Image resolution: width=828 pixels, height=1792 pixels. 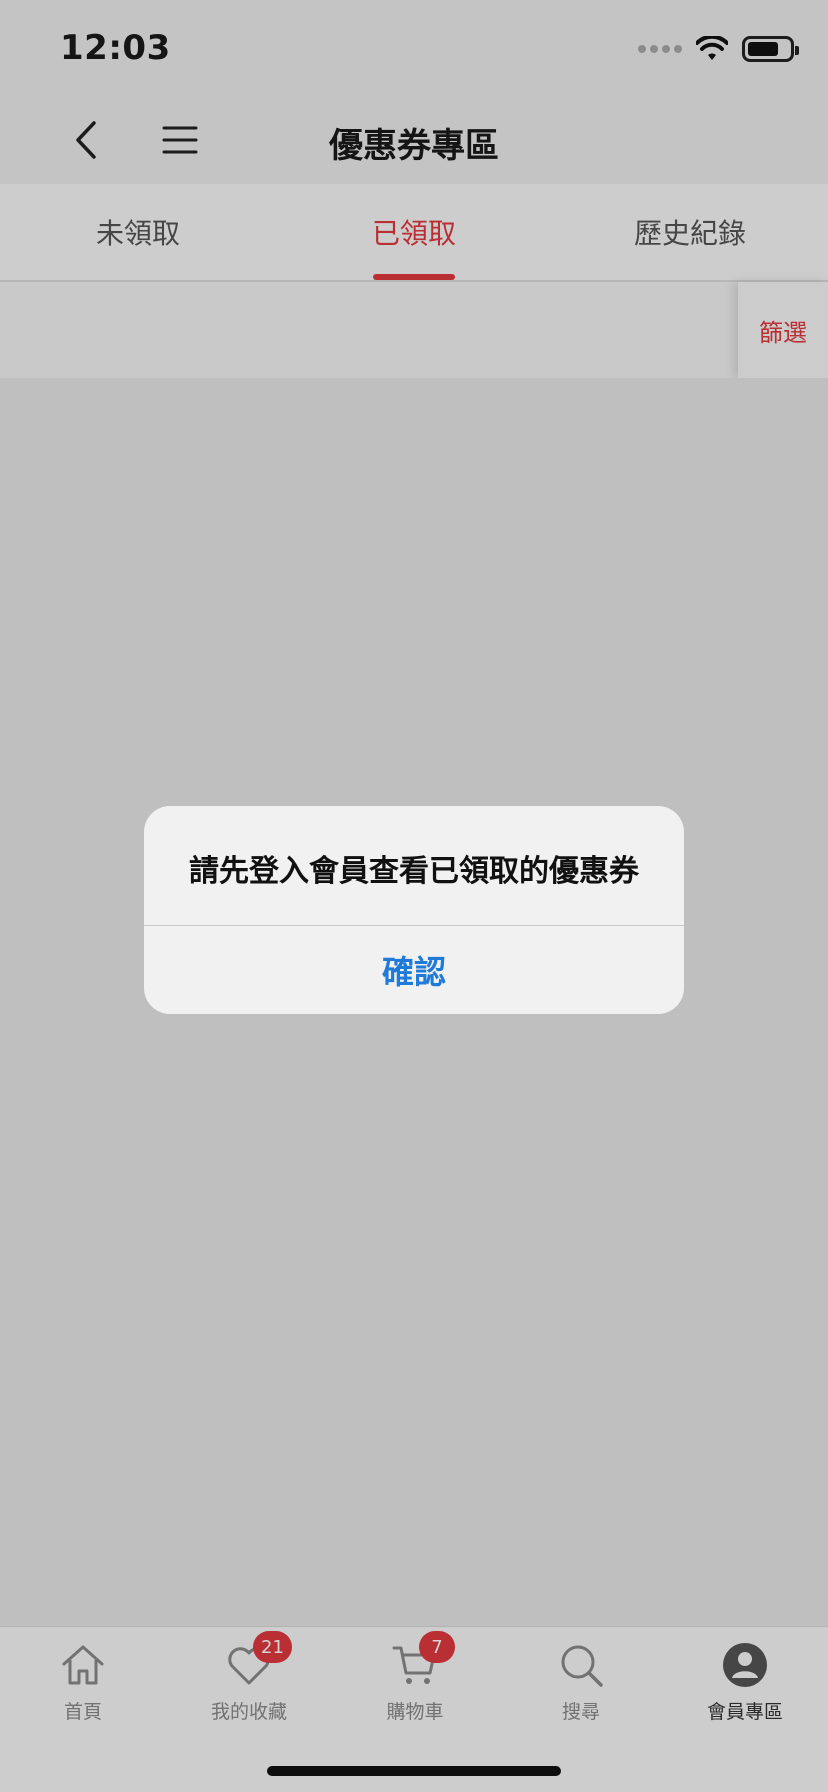 I want to click on alert-message: 請先登入會員查看已領取的優惠券, so click(x=414, y=871).